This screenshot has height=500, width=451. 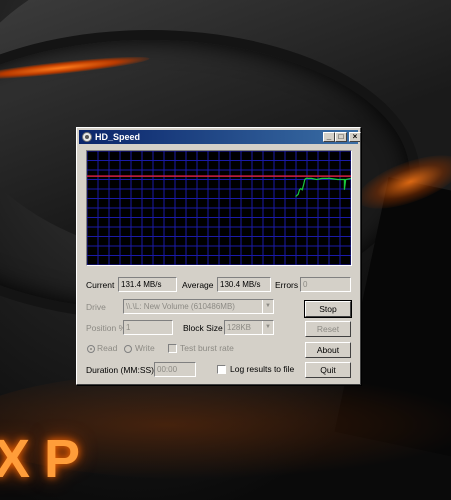 What do you see at coordinates (147, 284) in the screenshot?
I see `current-speed-field: 131.4 MB/s` at bounding box center [147, 284].